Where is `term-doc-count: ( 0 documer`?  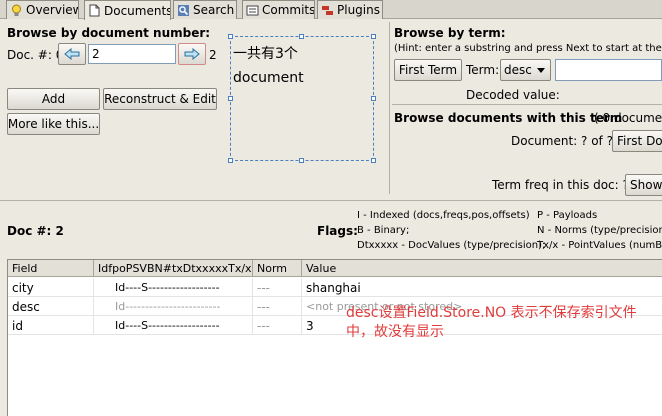 term-doc-count: ( 0 documer is located at coordinates (628, 118).